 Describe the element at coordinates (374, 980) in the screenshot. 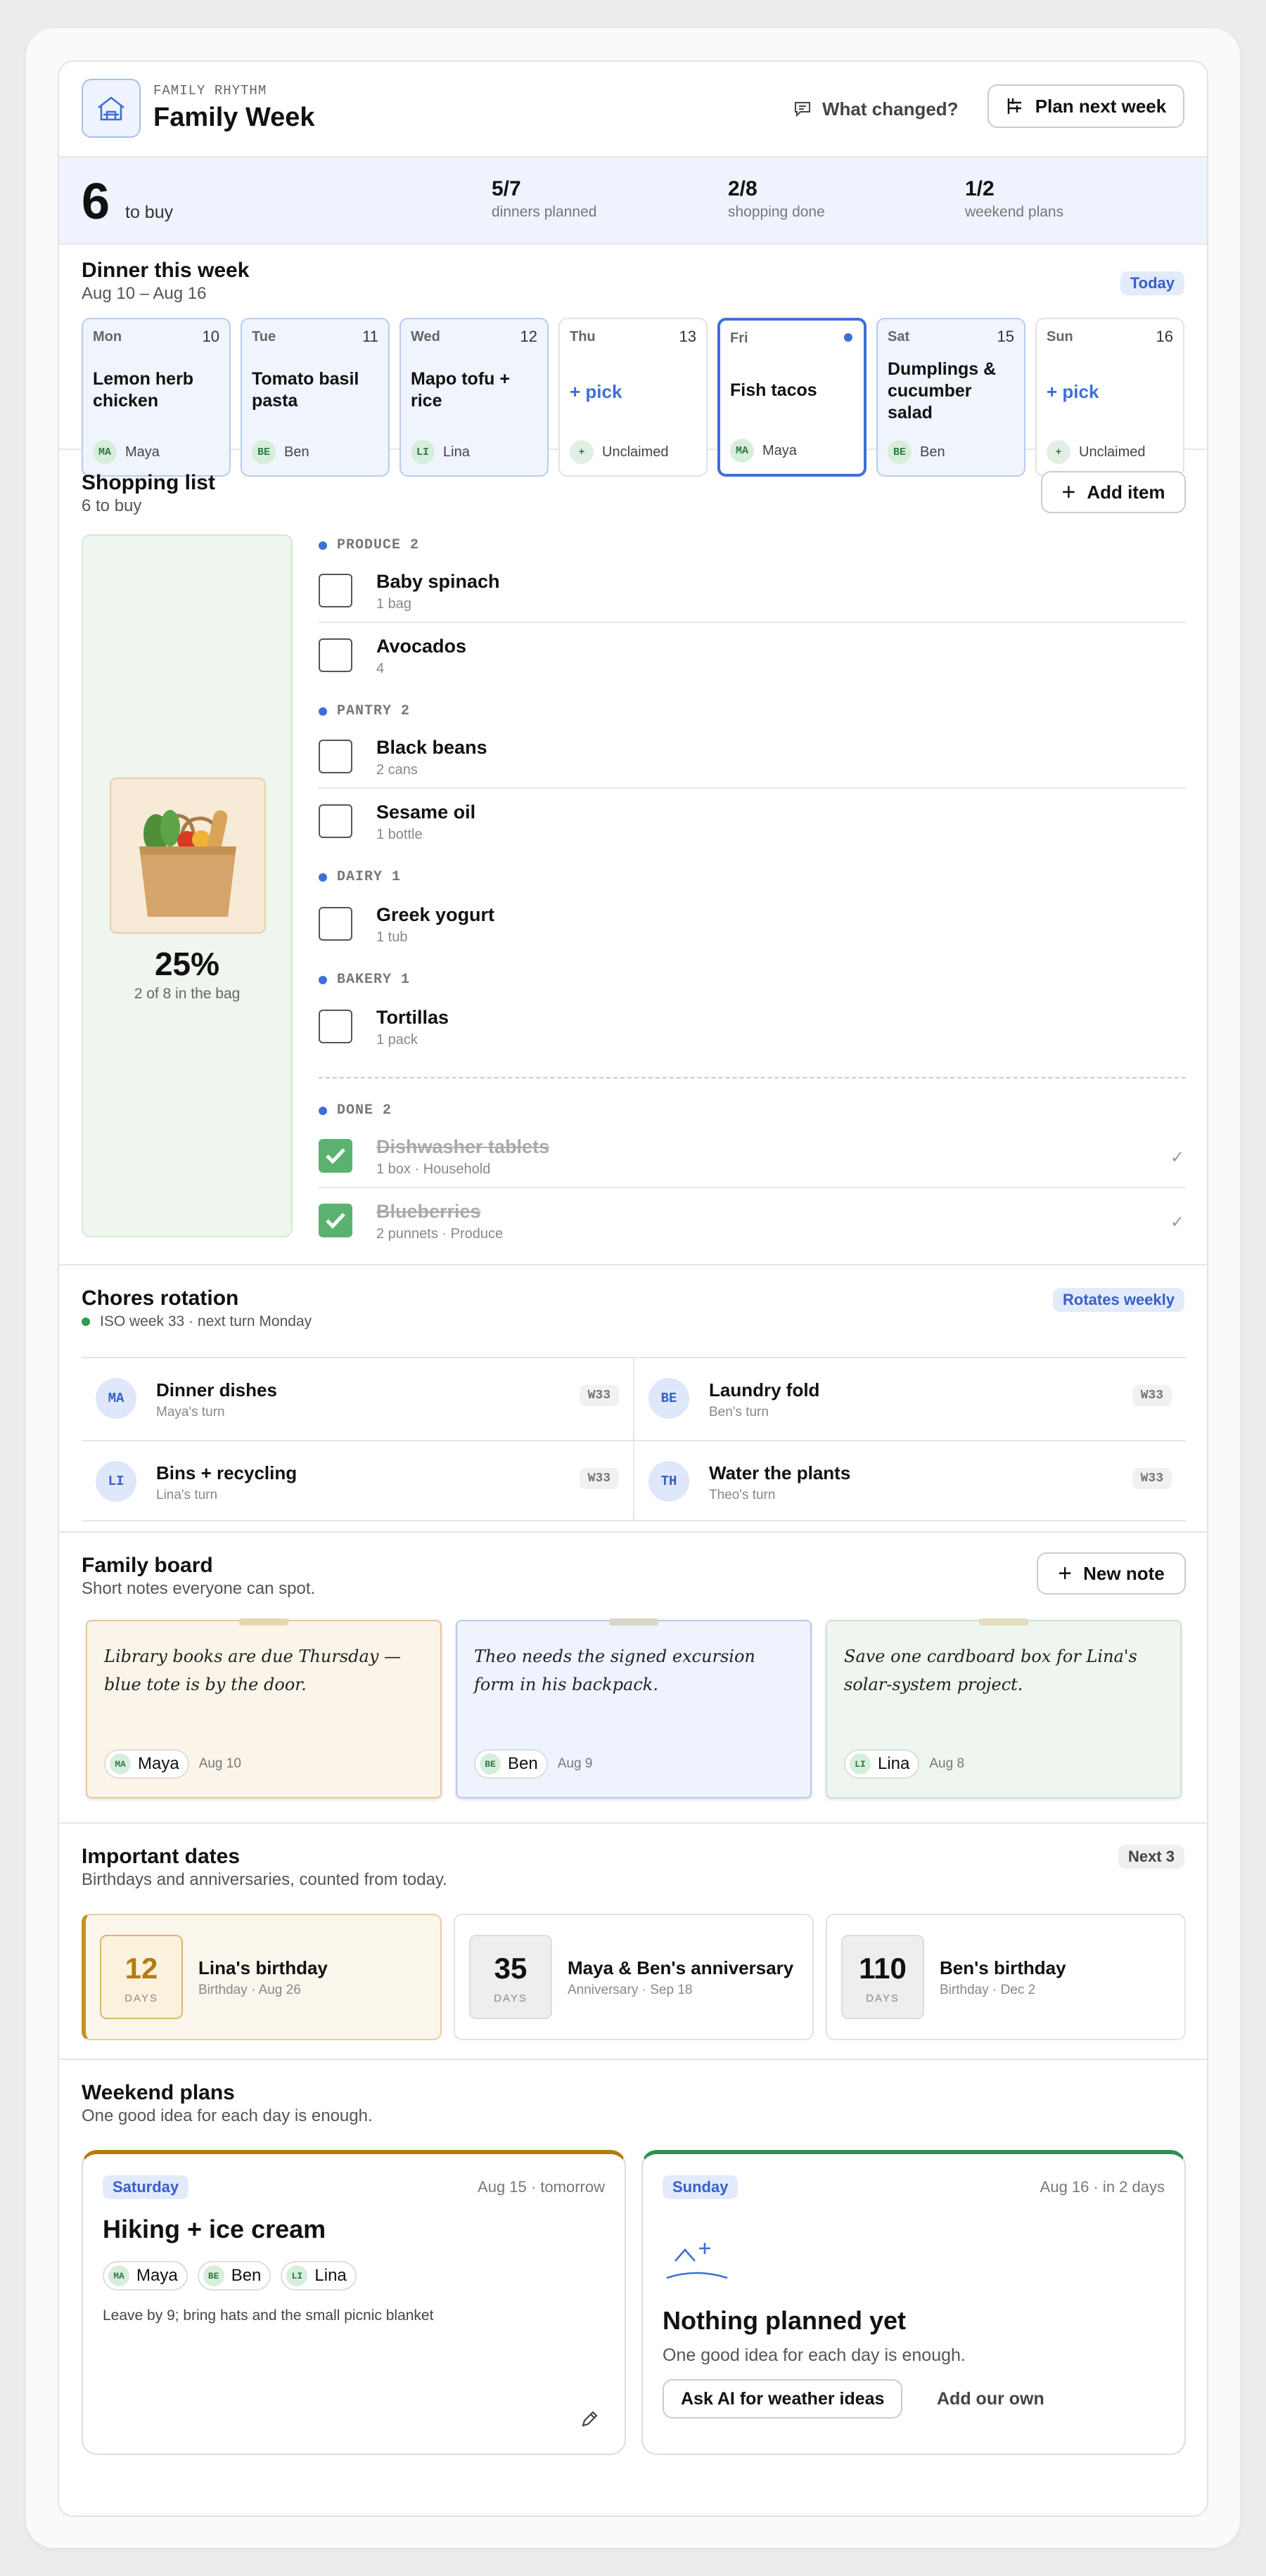

I see `group-label: BAKERY 1` at that location.